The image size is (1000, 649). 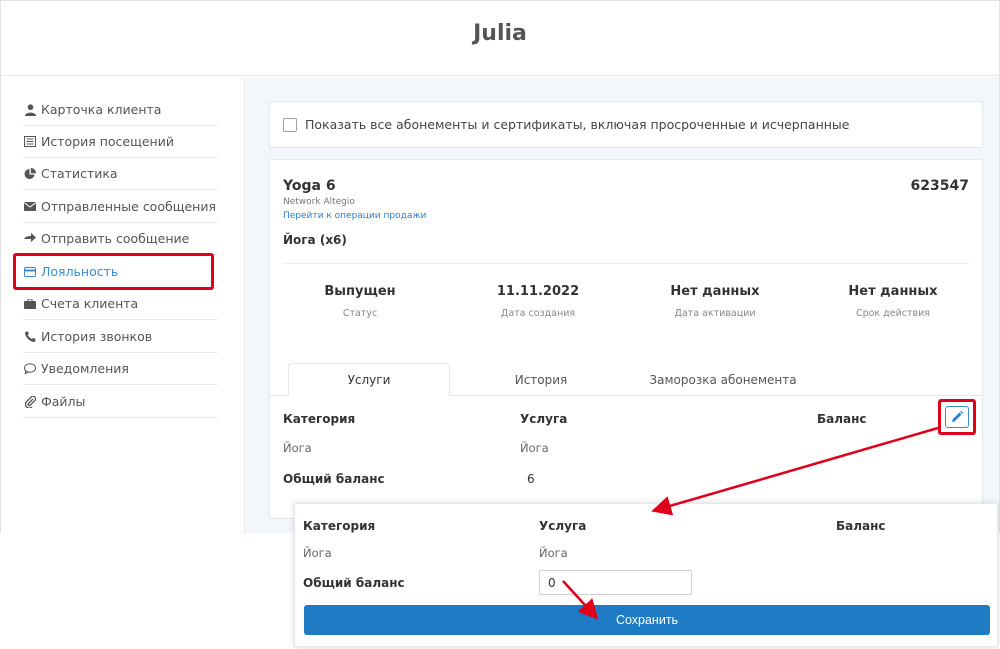 I want to click on pie-chart-icon, so click(x=30, y=174).